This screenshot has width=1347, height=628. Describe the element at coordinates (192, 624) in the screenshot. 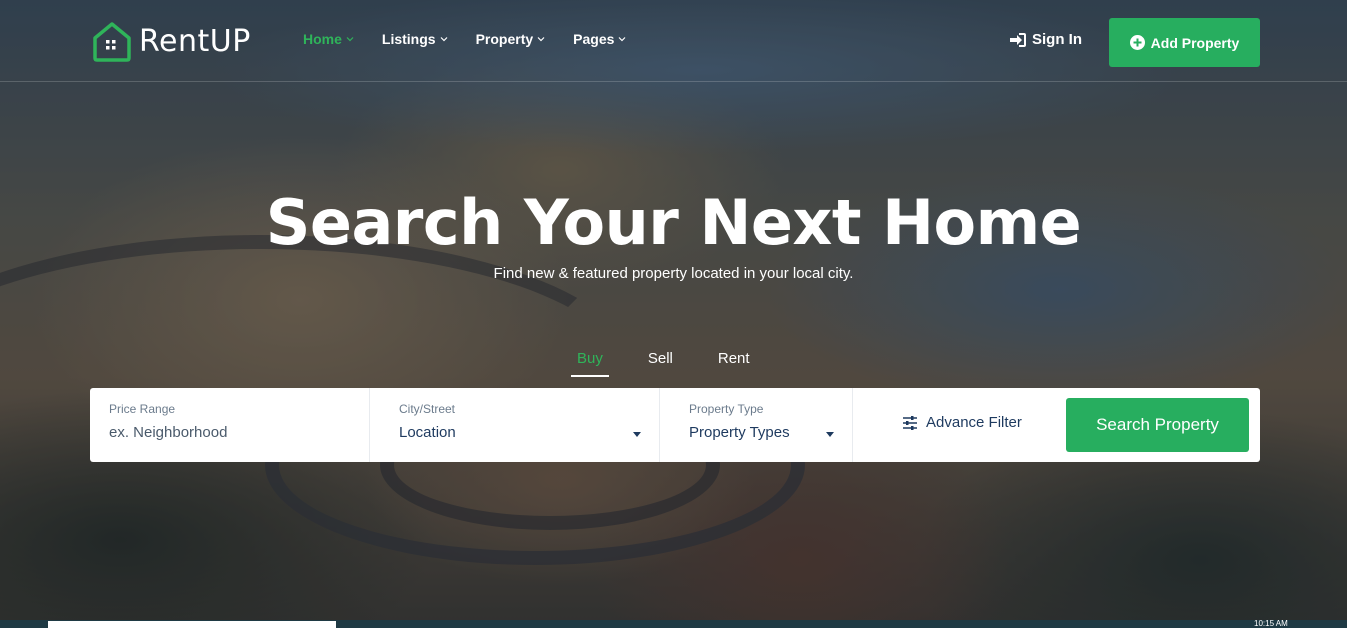

I see `taskbar-search` at that location.